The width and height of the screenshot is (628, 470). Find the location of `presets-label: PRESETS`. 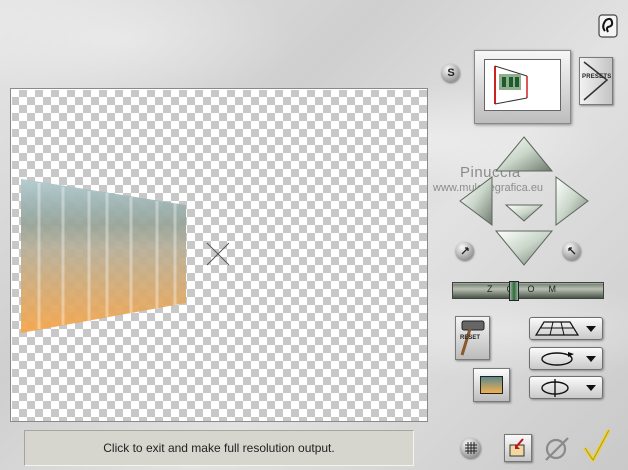

presets-label: PRESETS is located at coordinates (597, 77).